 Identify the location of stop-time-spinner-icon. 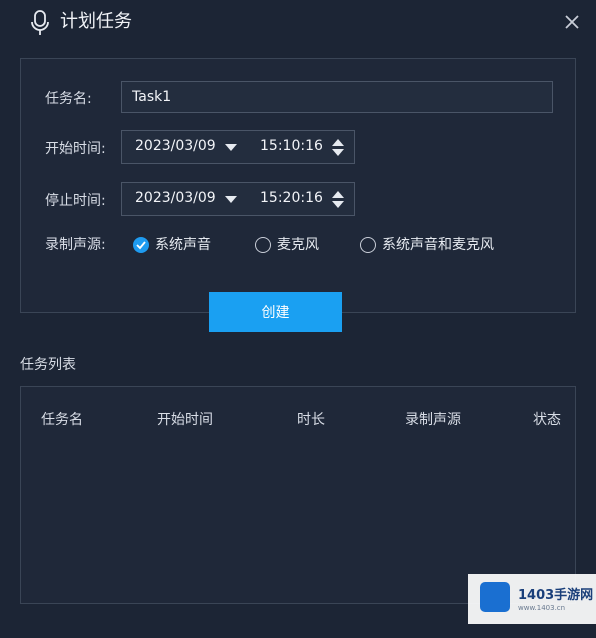
(338, 200).